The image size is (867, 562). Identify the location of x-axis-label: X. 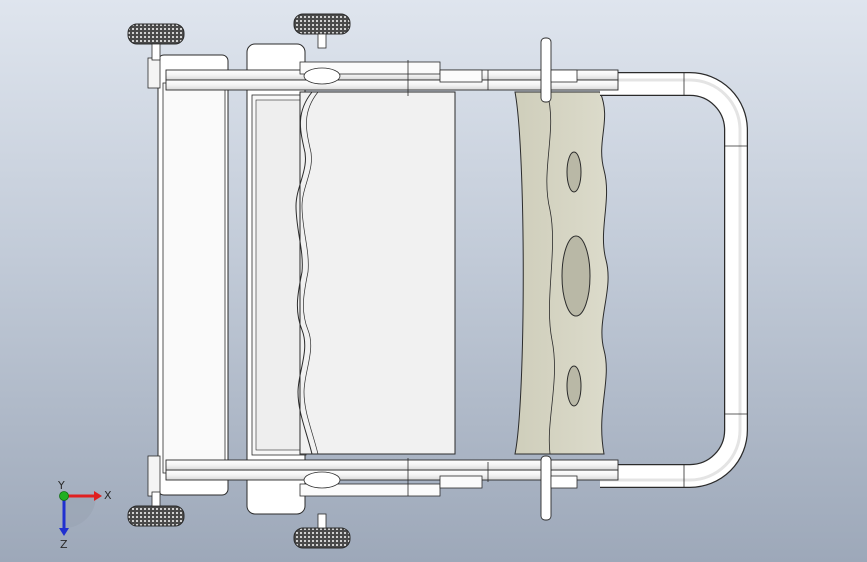
(108, 495).